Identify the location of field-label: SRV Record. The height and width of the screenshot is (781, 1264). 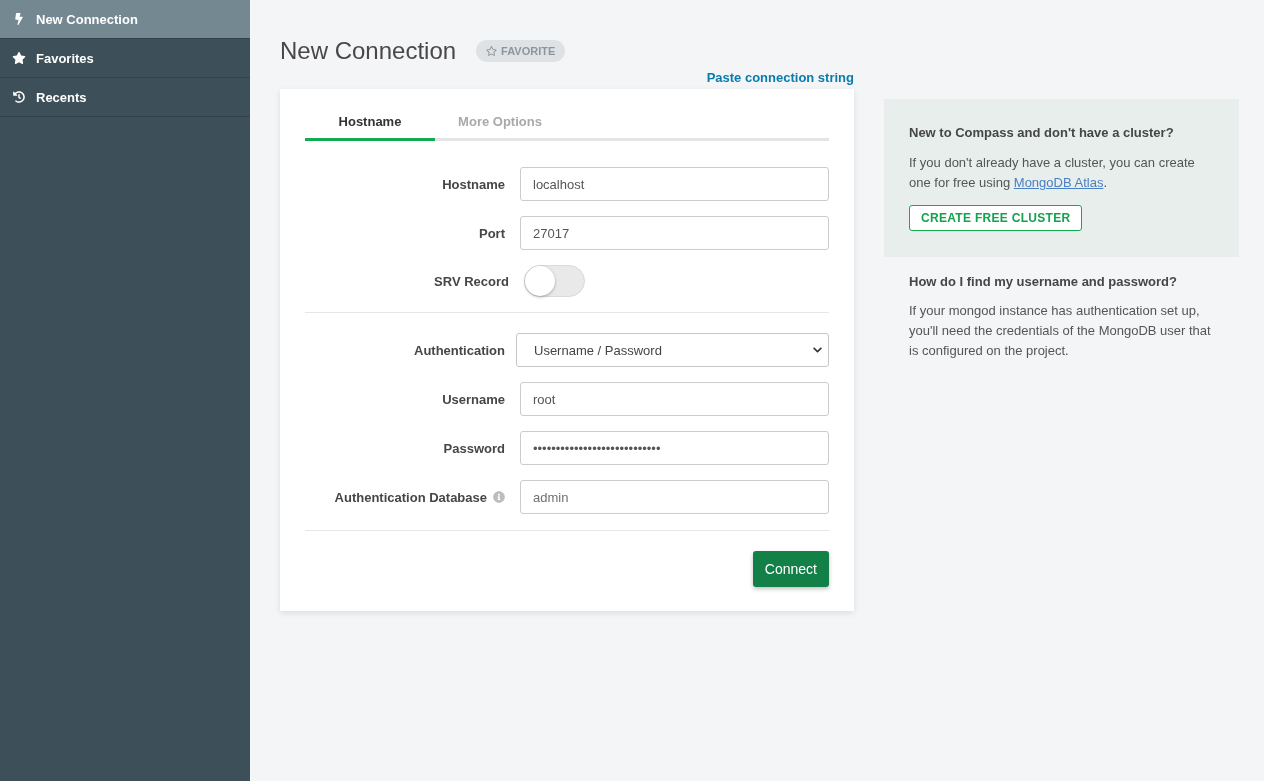
(471, 281).